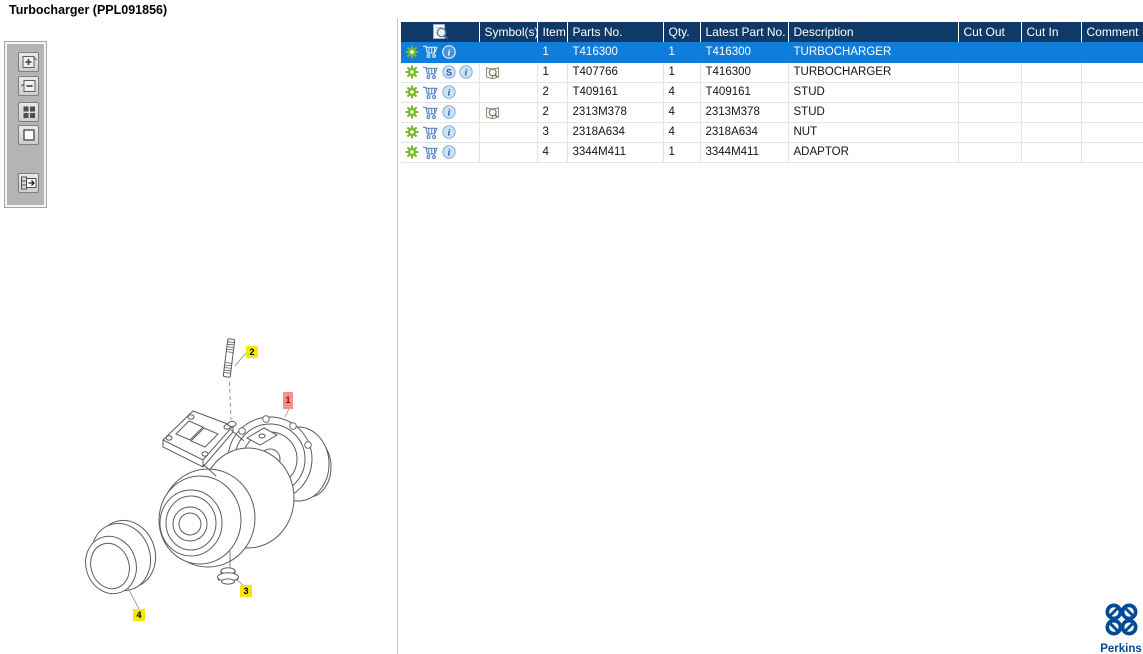  I want to click on page-title: Turbocharger (PPL091856), so click(88, 10).